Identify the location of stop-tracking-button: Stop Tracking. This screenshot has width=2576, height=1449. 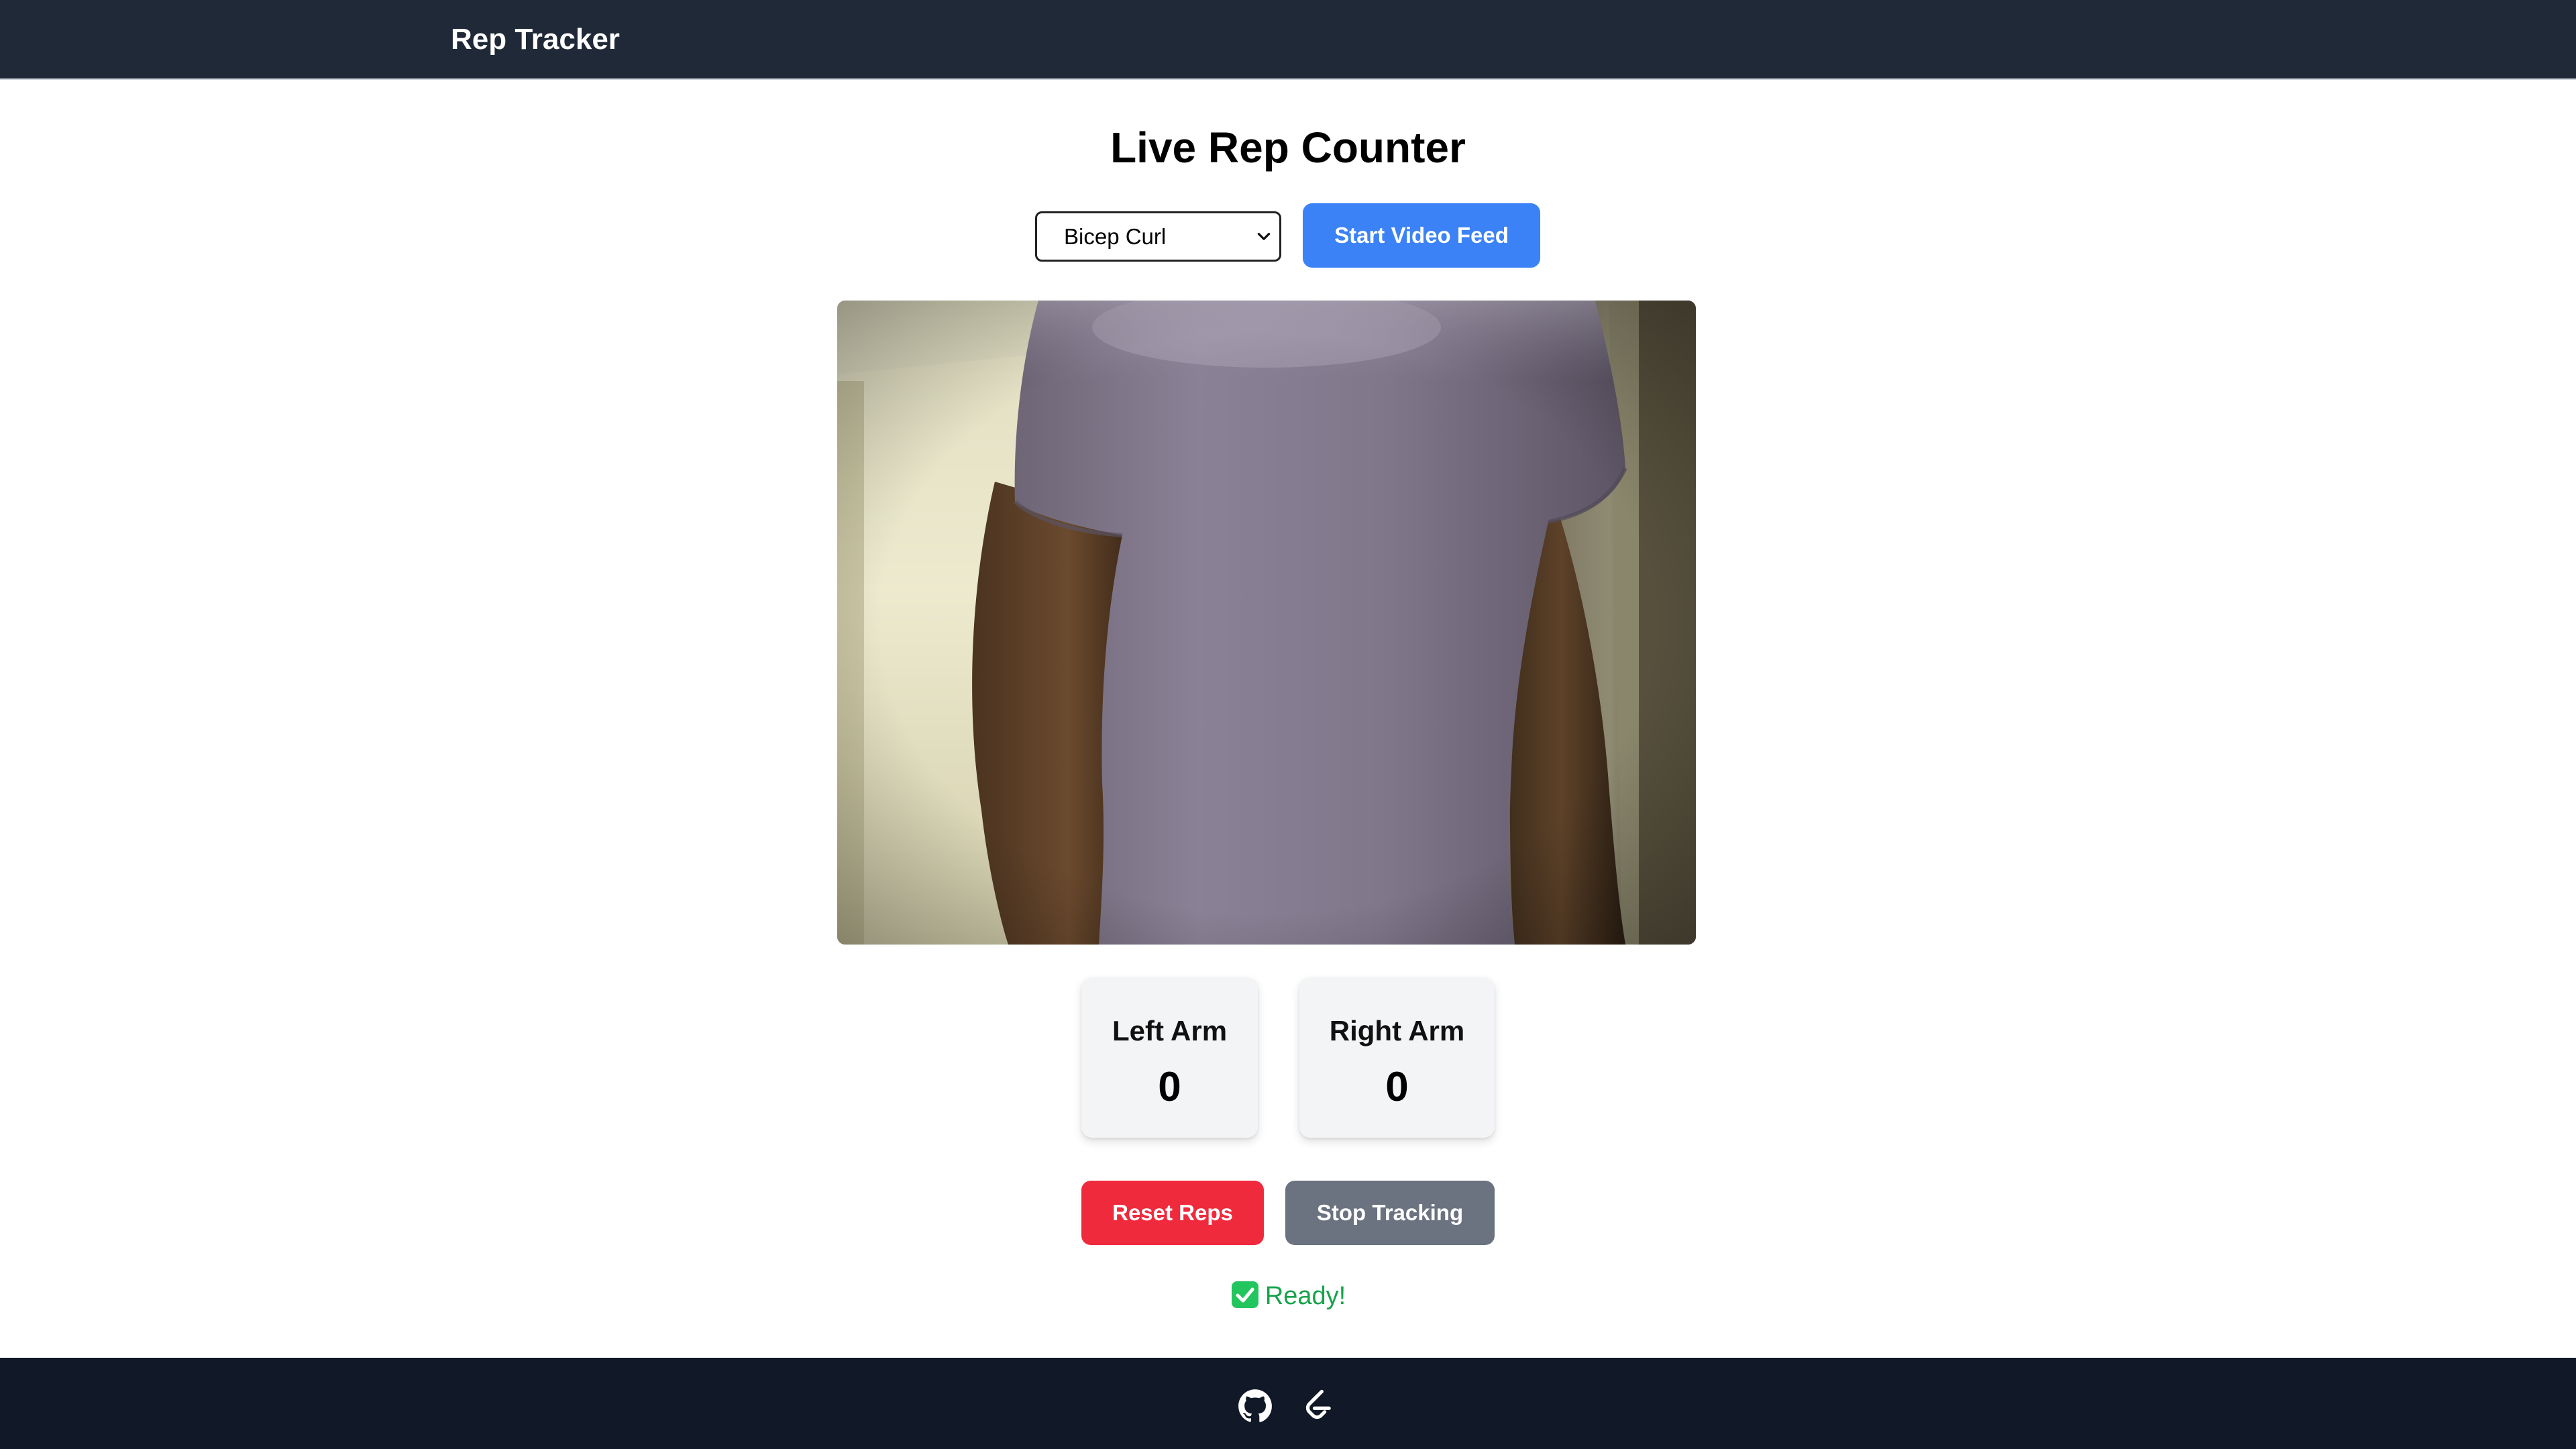
(1390, 1213).